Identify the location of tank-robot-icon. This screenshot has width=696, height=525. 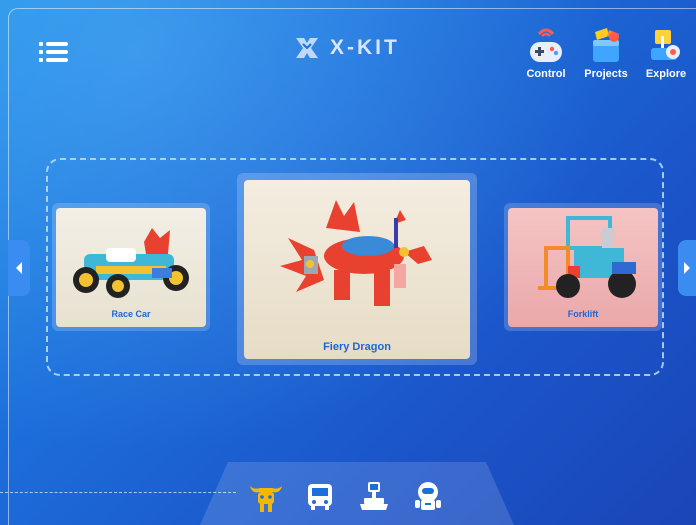
(374, 496).